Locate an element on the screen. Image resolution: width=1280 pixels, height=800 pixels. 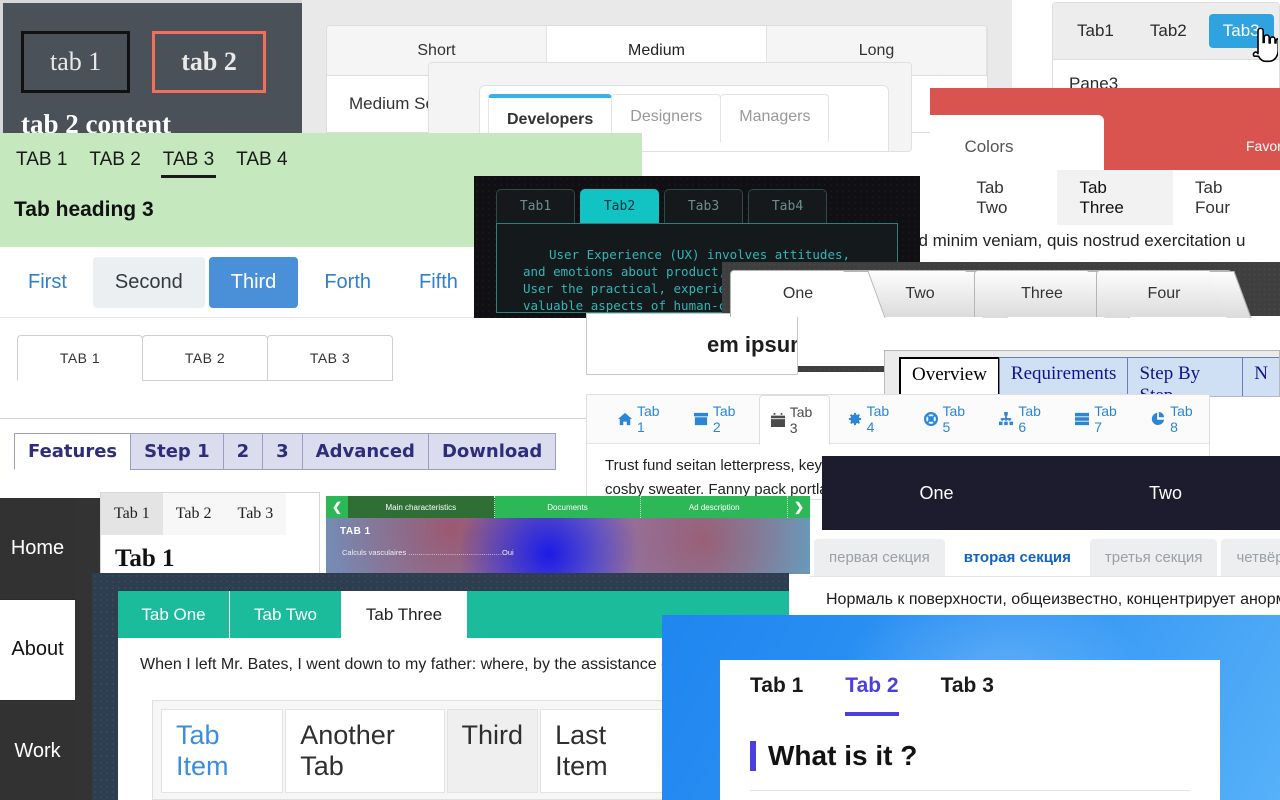
pointer-hand-cursor is located at coordinates (1265, 45).